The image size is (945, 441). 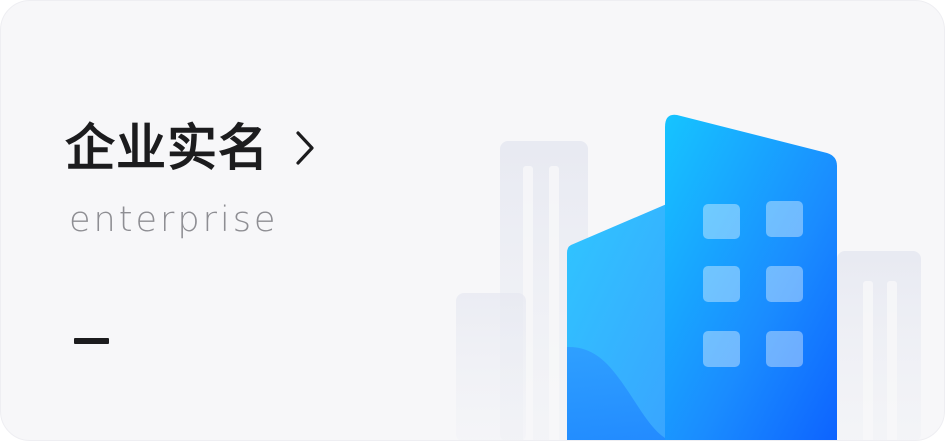 What do you see at coordinates (167, 148) in the screenshot?
I see `card-title: 企业实名` at bounding box center [167, 148].